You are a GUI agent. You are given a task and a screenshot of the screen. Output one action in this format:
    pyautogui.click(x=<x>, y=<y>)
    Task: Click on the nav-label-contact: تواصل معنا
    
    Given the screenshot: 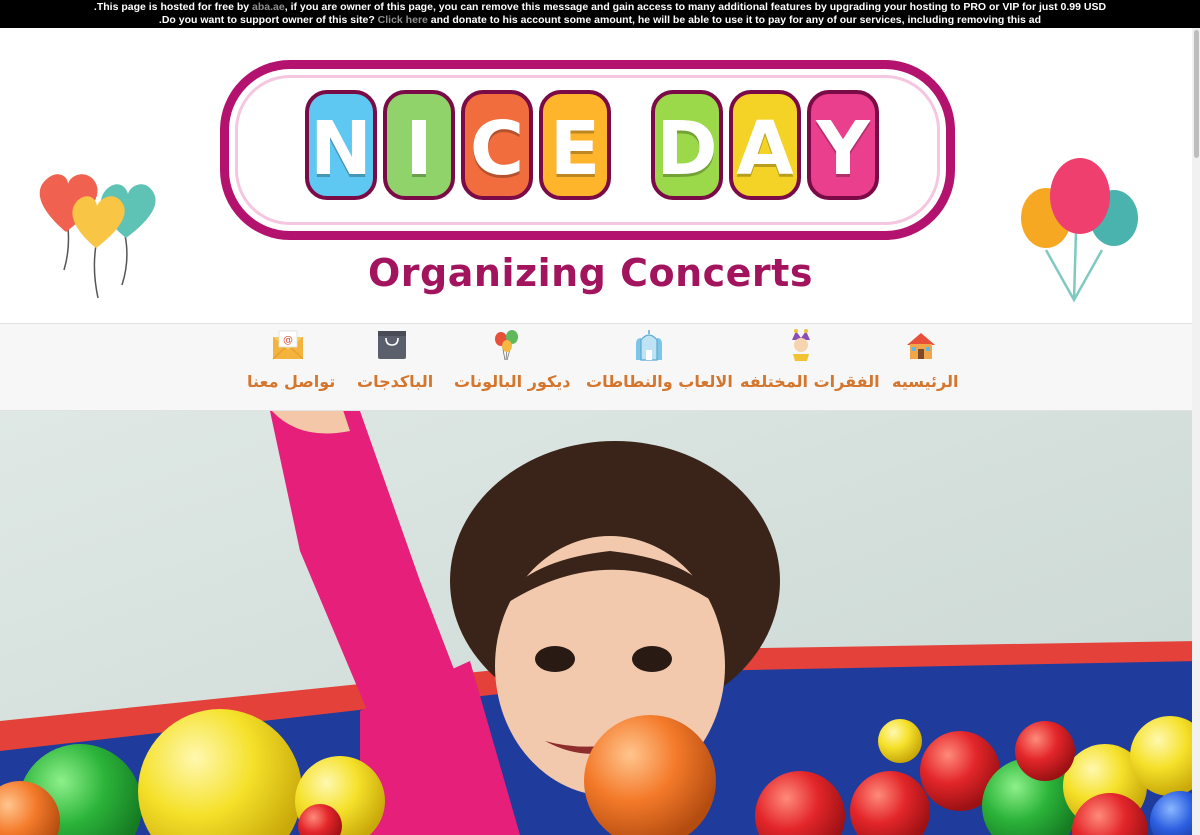 What is the action you would take?
    pyautogui.click(x=291, y=381)
    